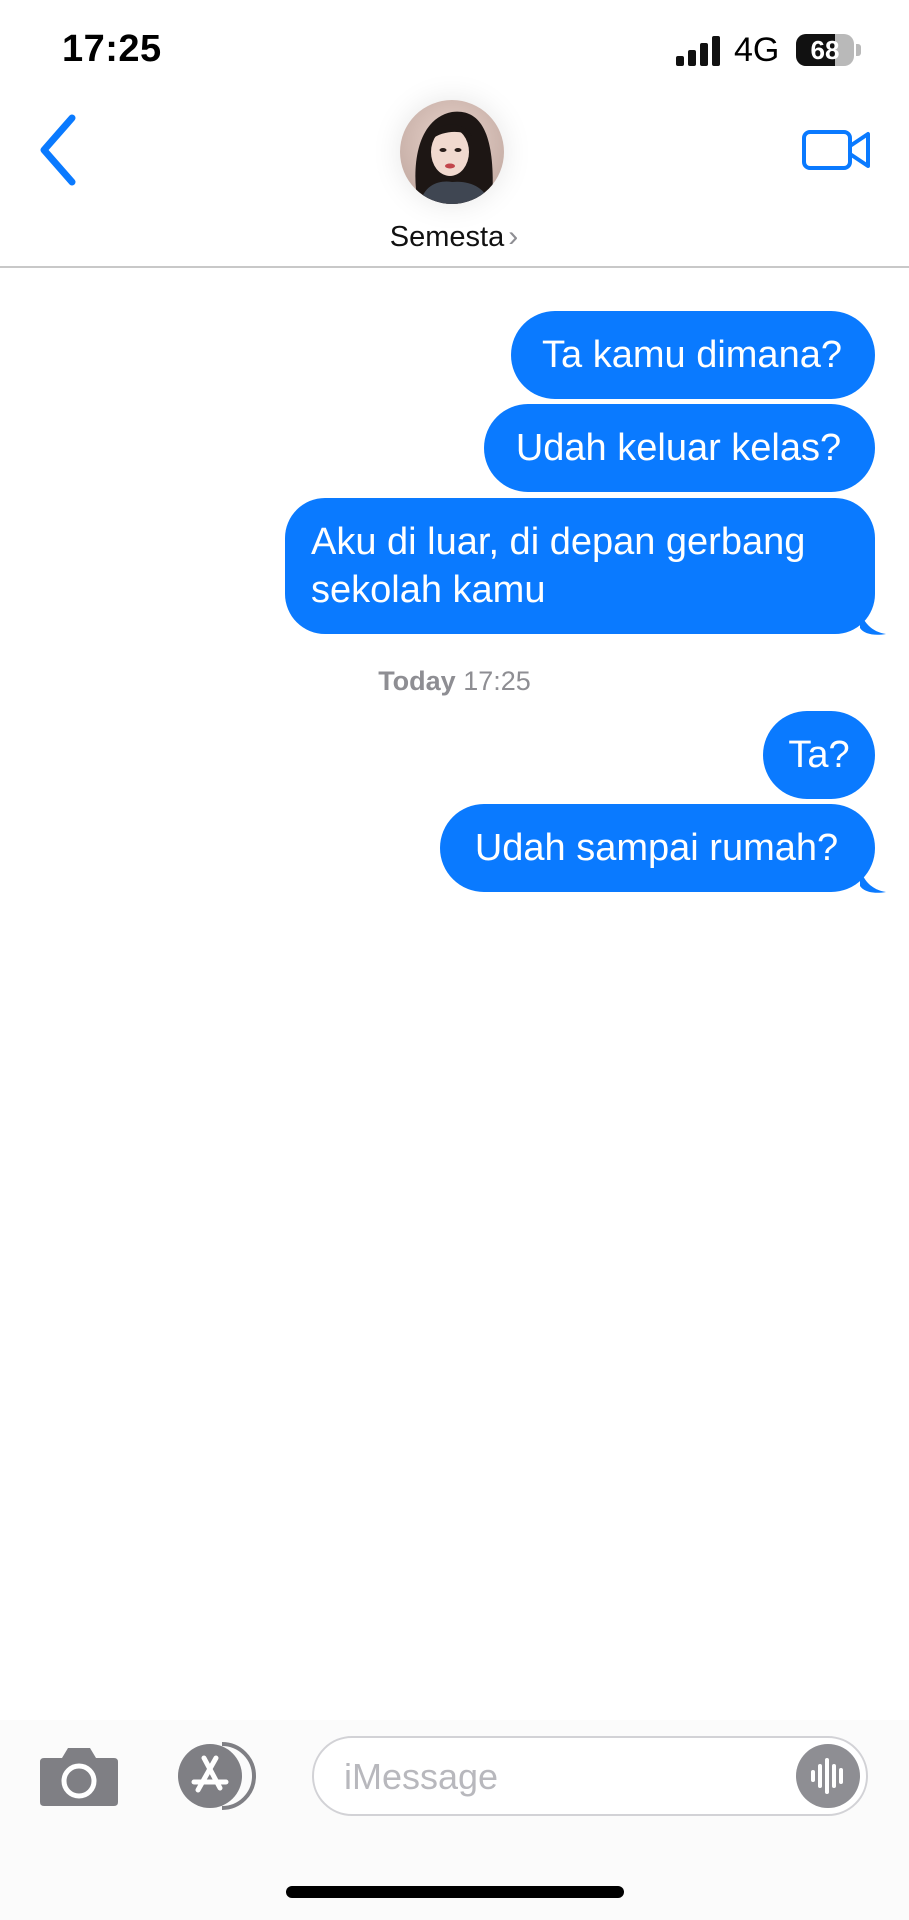  I want to click on back-button, so click(60, 150).